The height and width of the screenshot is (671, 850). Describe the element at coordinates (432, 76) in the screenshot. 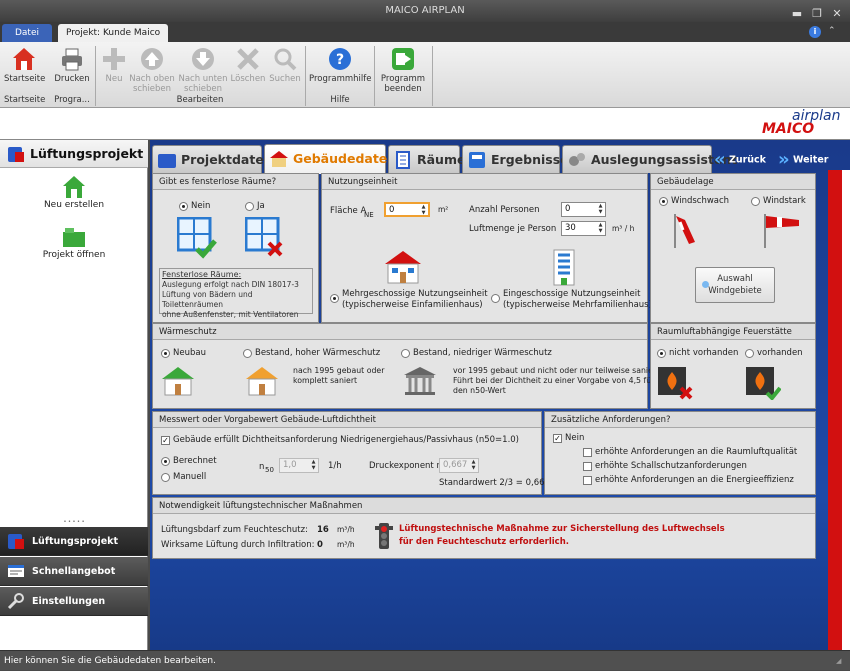

I see `ribbon-divider` at that location.